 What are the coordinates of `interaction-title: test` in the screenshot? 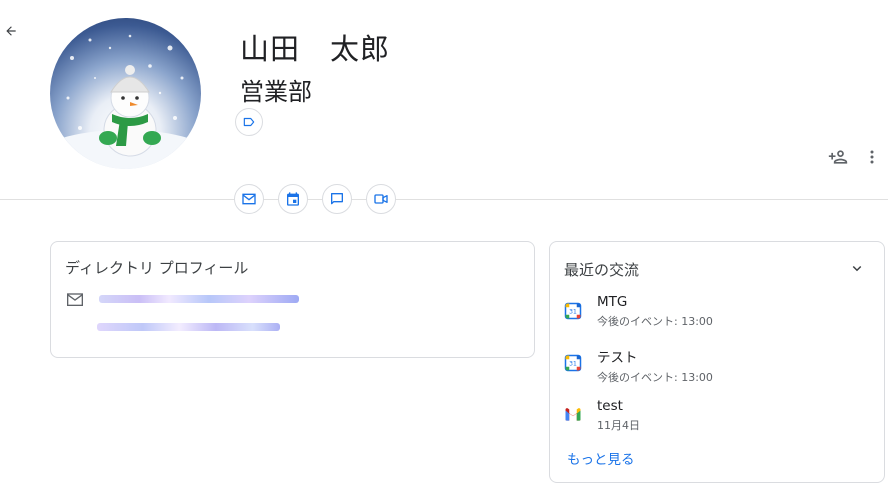 It's located at (610, 406).